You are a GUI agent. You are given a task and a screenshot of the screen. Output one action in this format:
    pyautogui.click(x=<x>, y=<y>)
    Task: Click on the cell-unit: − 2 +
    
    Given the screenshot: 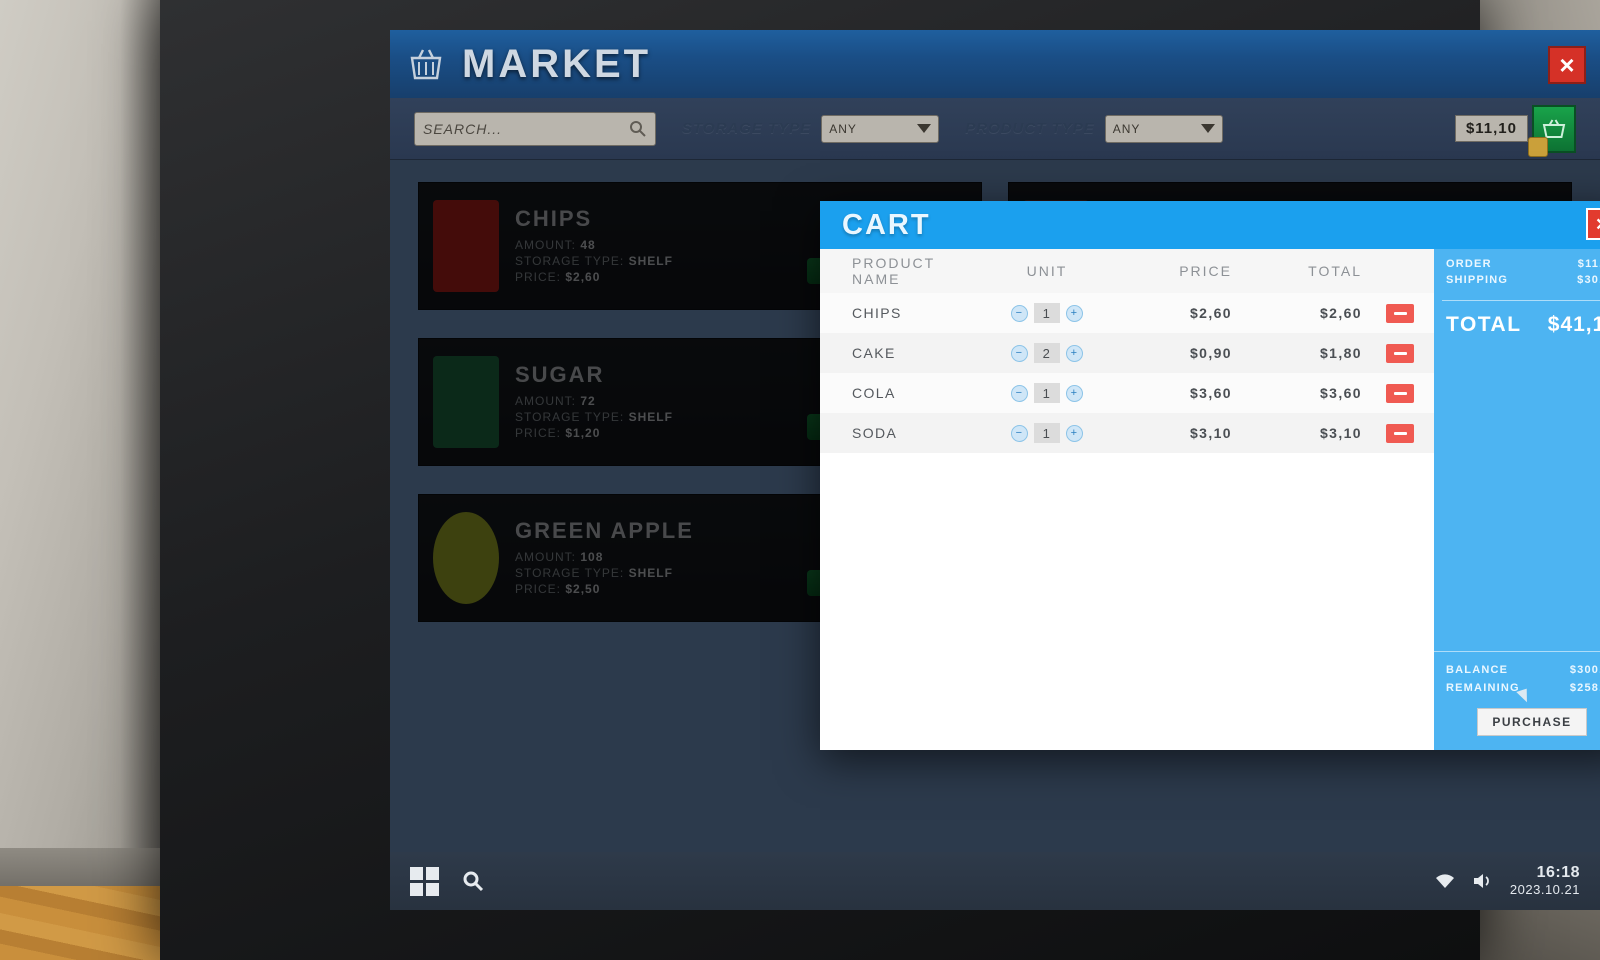 What is the action you would take?
    pyautogui.click(x=1047, y=353)
    